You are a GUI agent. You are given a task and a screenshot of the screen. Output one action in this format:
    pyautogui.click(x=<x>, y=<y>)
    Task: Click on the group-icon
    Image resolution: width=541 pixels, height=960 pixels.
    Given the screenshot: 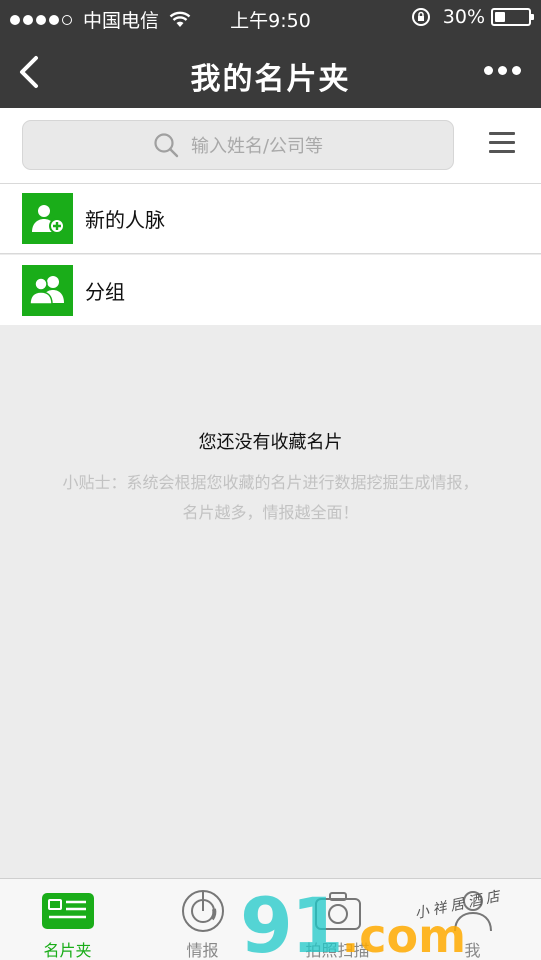 What is the action you would take?
    pyautogui.click(x=47, y=290)
    